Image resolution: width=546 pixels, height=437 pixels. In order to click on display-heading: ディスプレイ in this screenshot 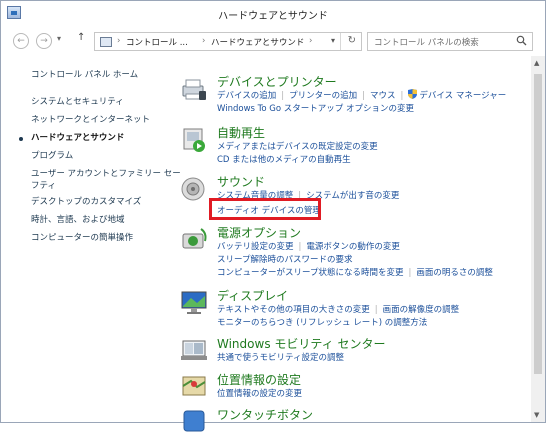, I will do `click(252, 295)`.